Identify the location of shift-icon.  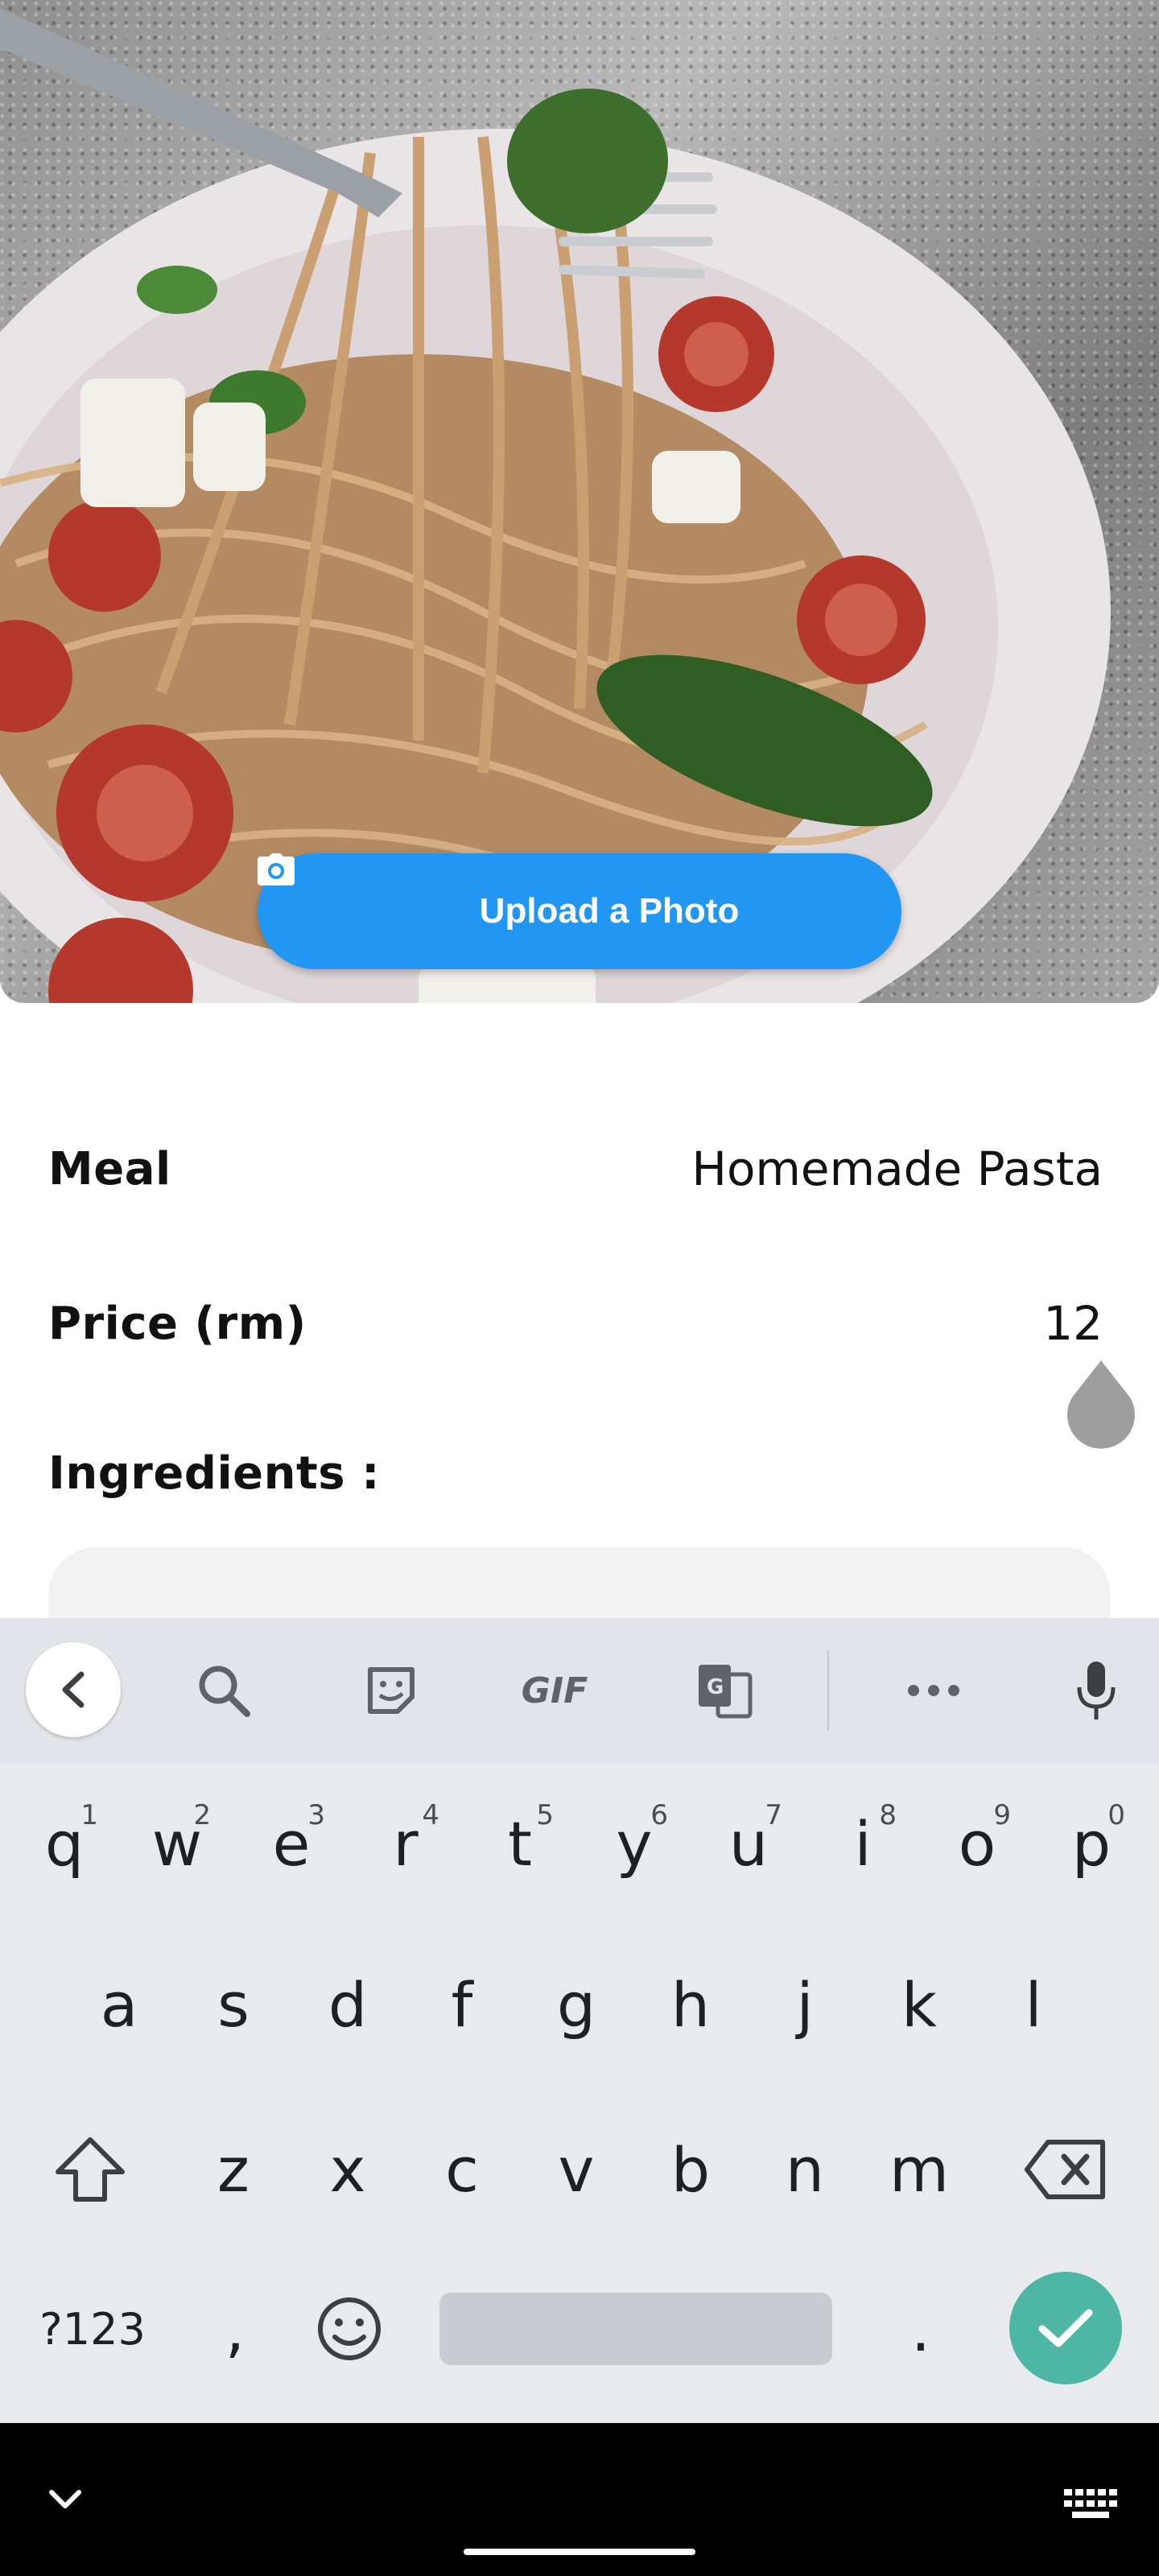
(90, 2169).